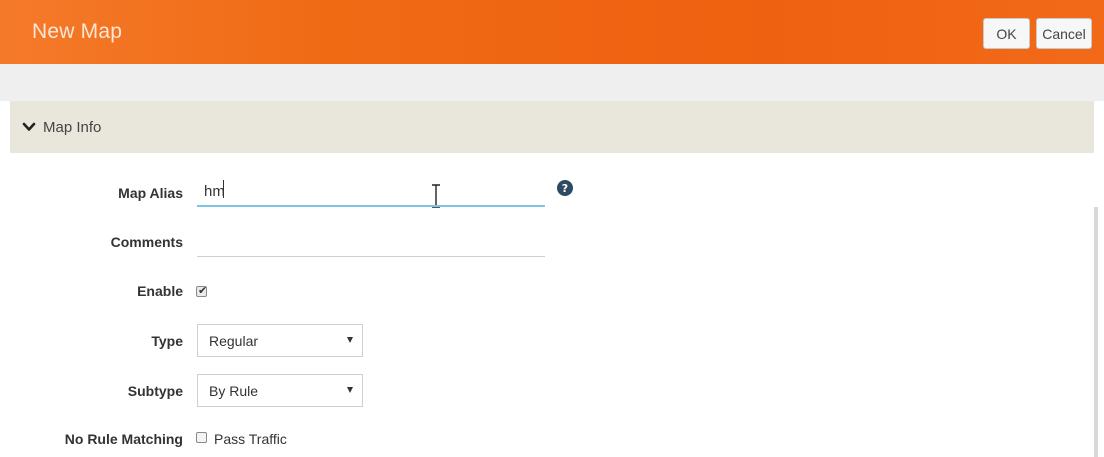 Image resolution: width=1104 pixels, height=457 pixels. What do you see at coordinates (280, 340) in the screenshot?
I see `type-select: Regular` at bounding box center [280, 340].